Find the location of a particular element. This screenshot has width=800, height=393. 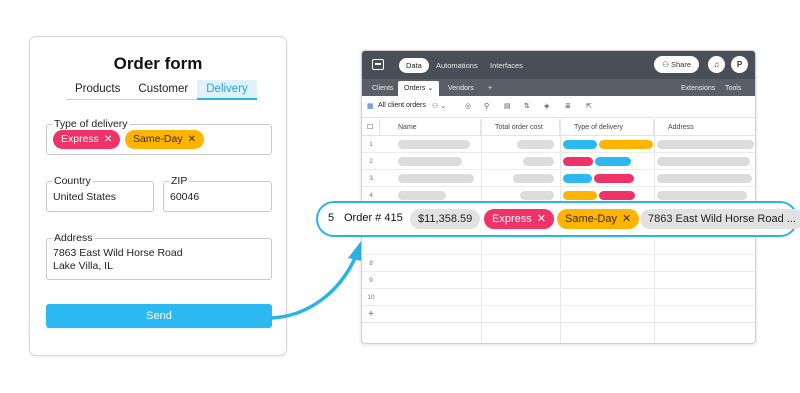

record-chip-express: Express ✕ is located at coordinates (519, 219).